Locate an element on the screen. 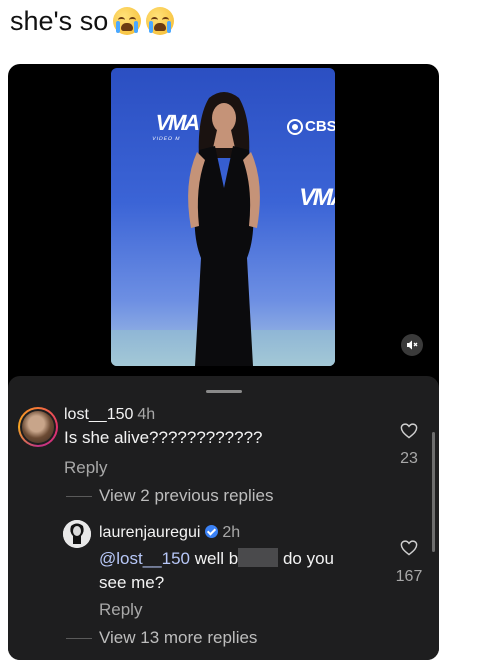  reply-text-line1: @lost__150 well b do you is located at coordinates (216, 558).